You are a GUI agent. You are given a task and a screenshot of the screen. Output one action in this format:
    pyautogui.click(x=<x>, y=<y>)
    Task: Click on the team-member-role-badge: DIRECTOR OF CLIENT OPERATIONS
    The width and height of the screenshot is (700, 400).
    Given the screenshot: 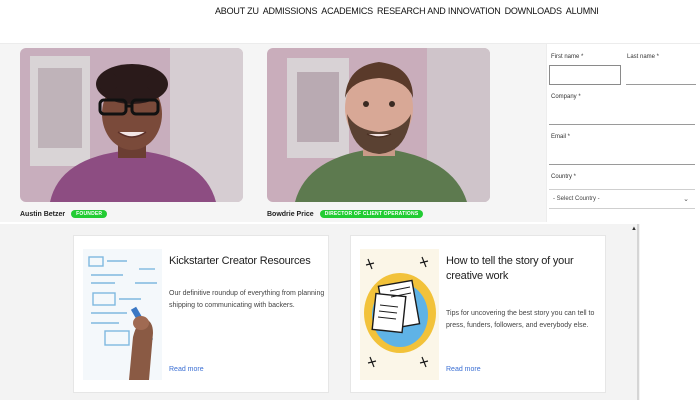 What is the action you would take?
    pyautogui.click(x=371, y=214)
    